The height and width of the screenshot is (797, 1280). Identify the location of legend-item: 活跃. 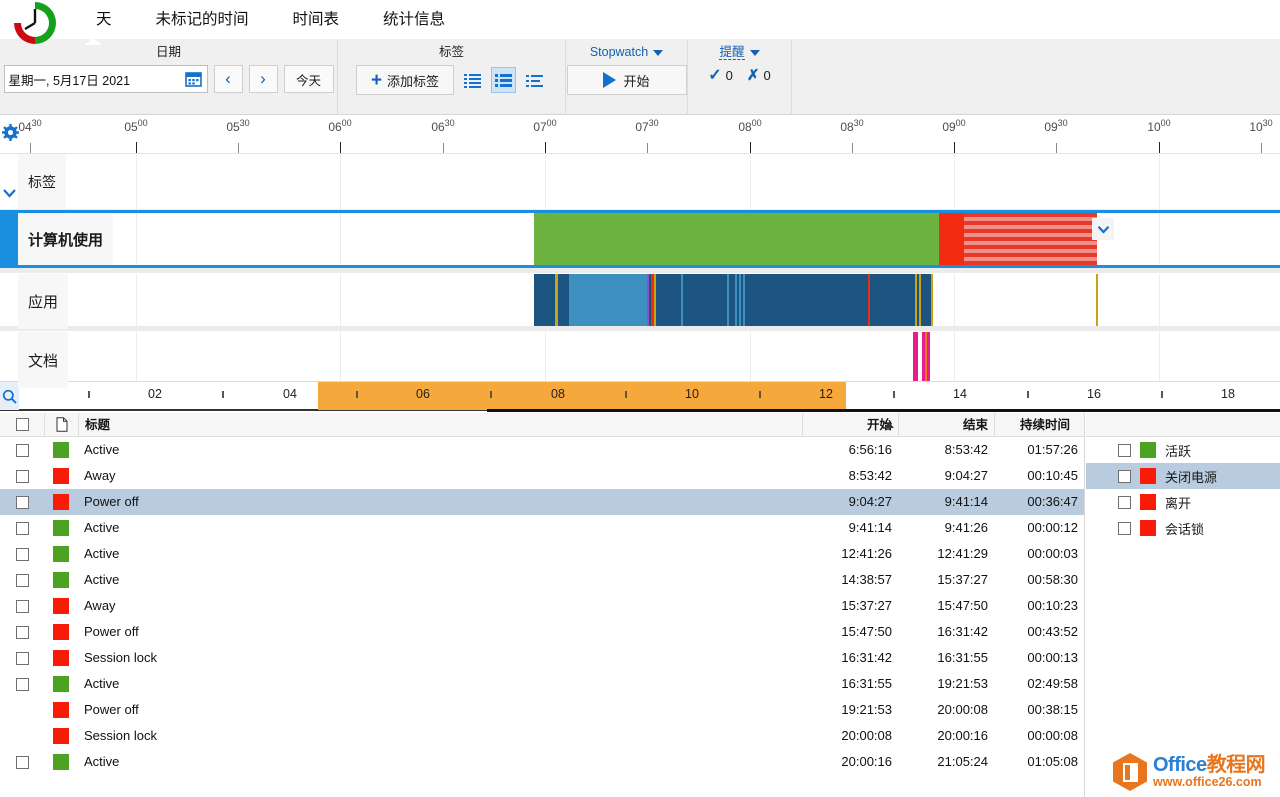
(1183, 450).